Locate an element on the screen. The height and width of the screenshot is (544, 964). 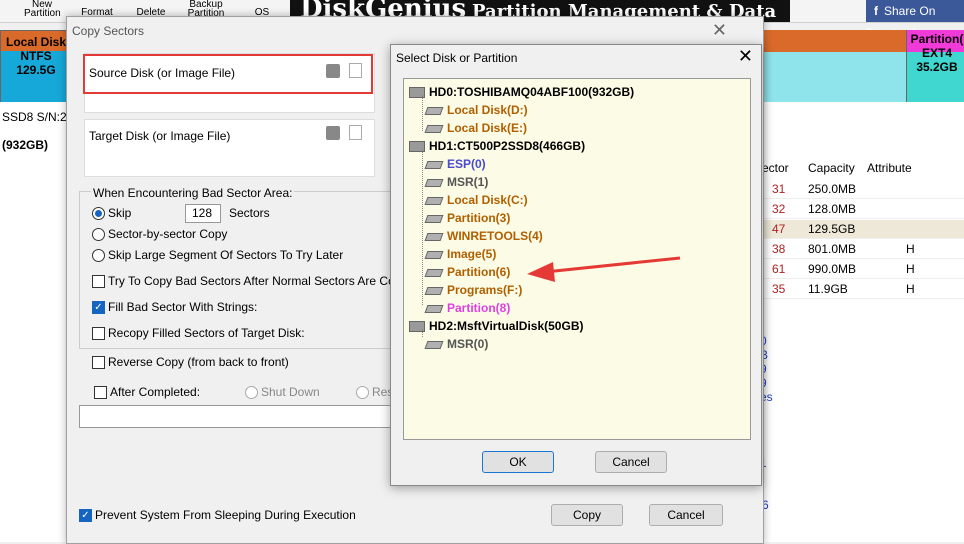
partition-size: 35.2GB is located at coordinates (937, 67).